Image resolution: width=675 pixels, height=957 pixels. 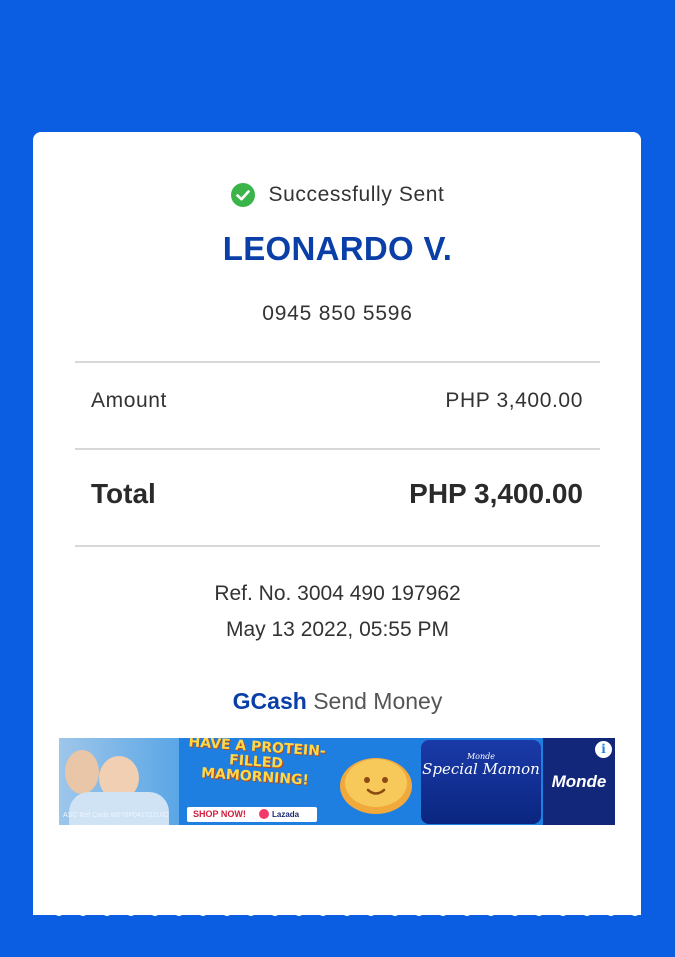 I want to click on gcash-logo-text: GCash, so click(x=269, y=701).